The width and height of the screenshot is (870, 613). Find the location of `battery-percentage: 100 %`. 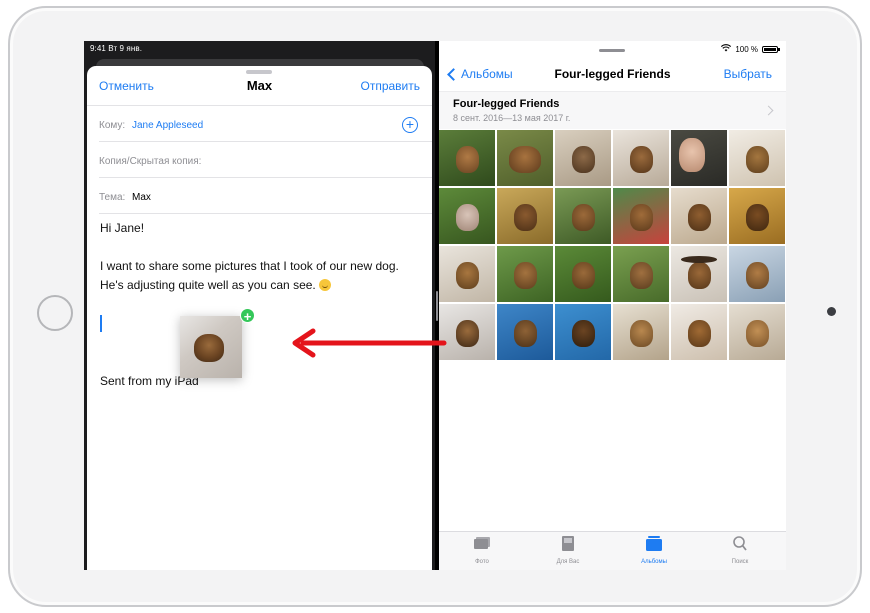

battery-percentage: 100 % is located at coordinates (746, 49).